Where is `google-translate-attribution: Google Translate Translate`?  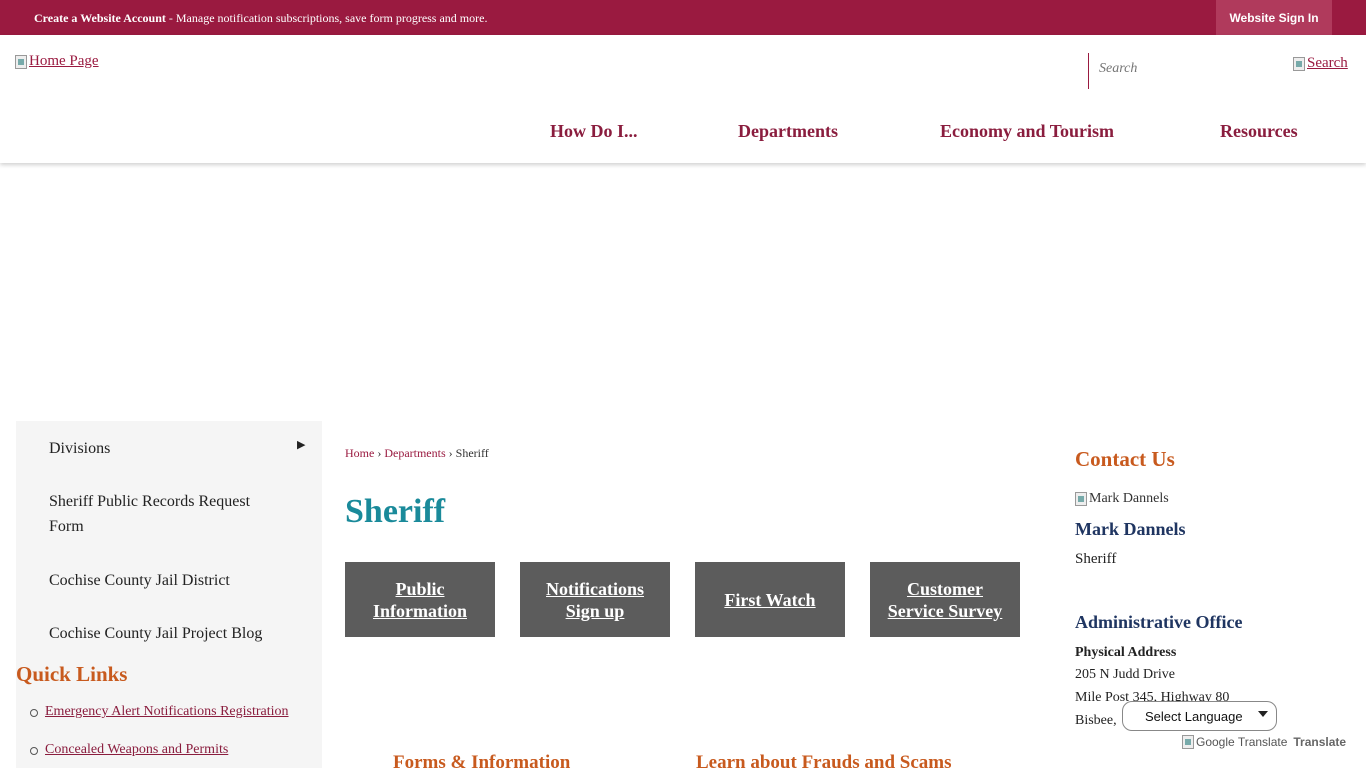 google-translate-attribution: Google Translate Translate is located at coordinates (1264, 742).